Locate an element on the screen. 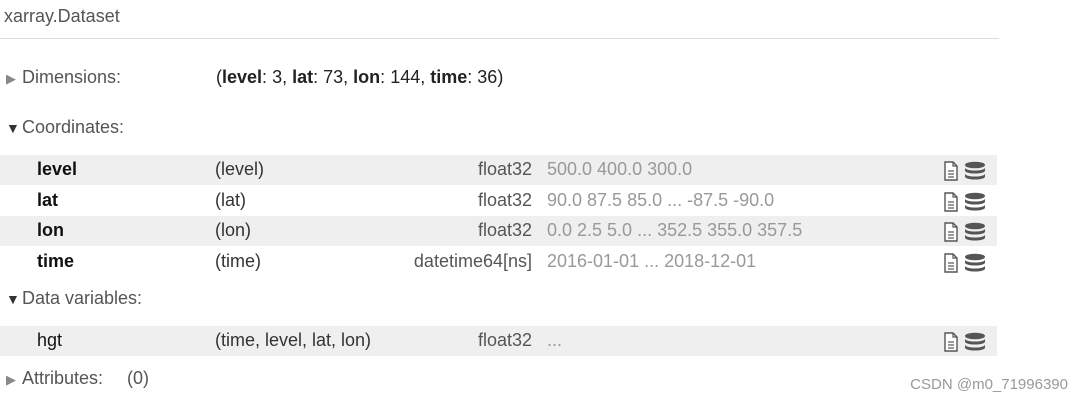  dim-name: time is located at coordinates (449, 77).